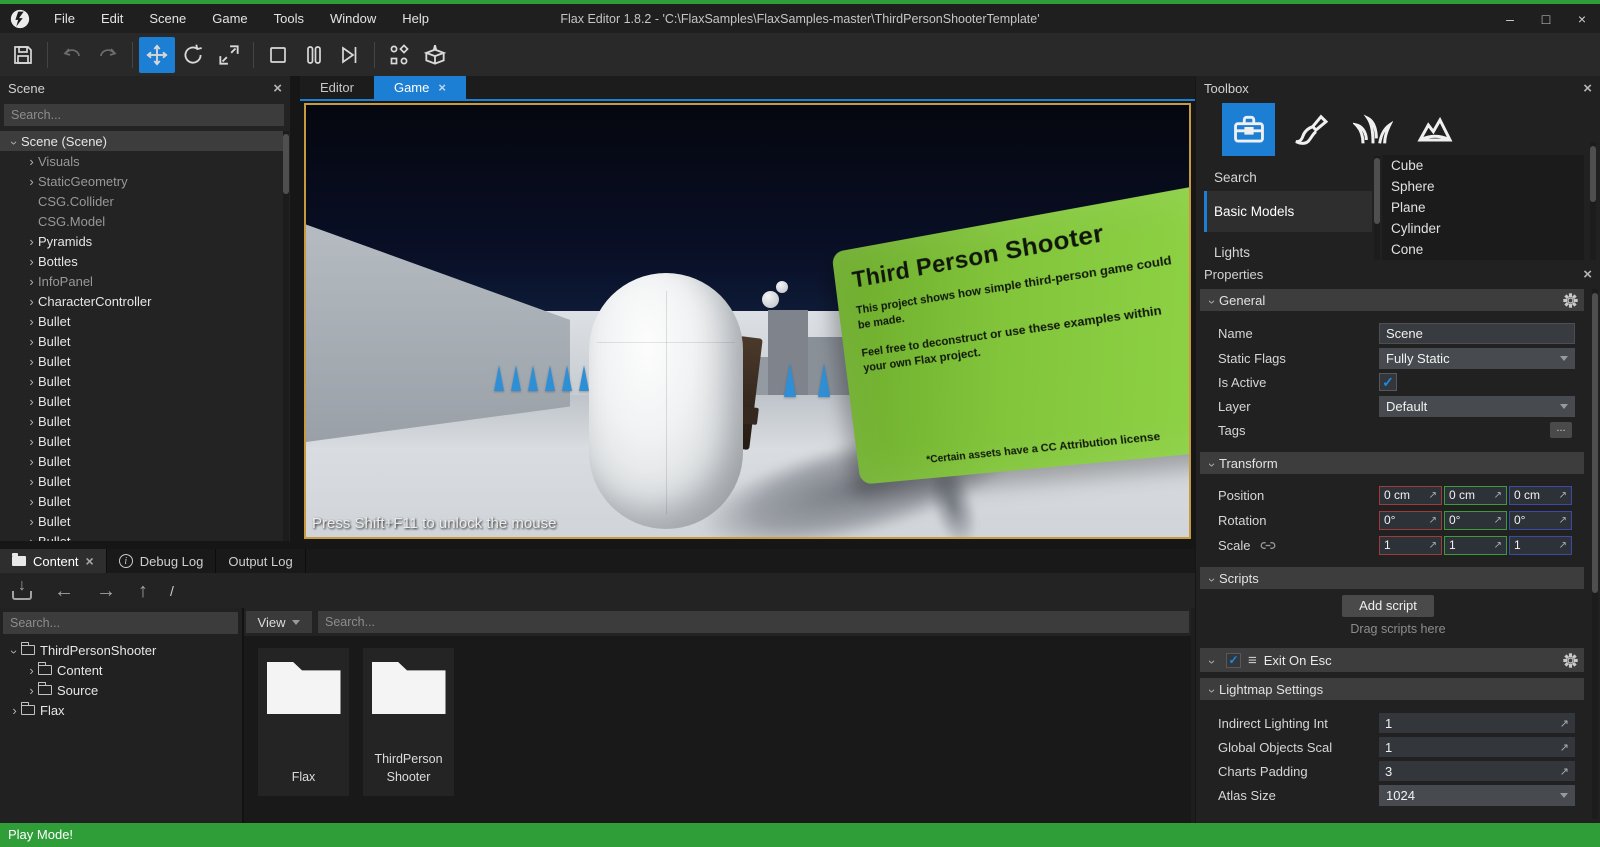 Image resolution: width=1600 pixels, height=847 pixels. What do you see at coordinates (350, 55) in the screenshot?
I see `step-frame-button` at bounding box center [350, 55].